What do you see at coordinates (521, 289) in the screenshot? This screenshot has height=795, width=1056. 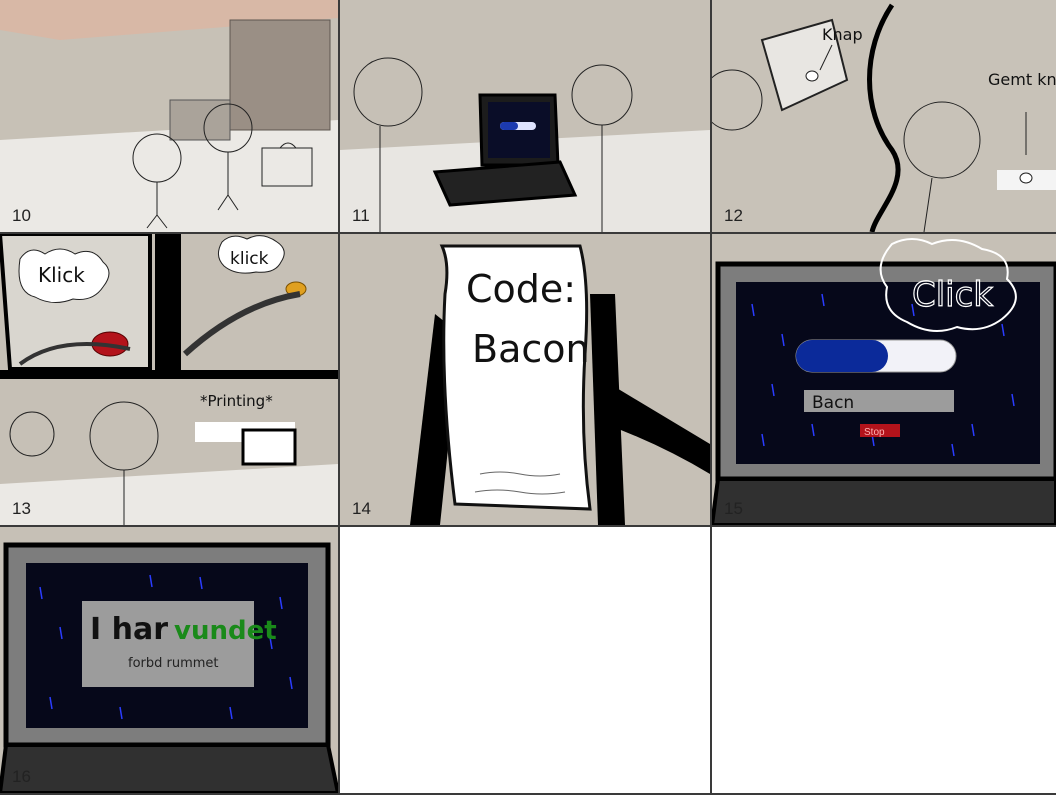 I see `code-title: Code:` at bounding box center [521, 289].